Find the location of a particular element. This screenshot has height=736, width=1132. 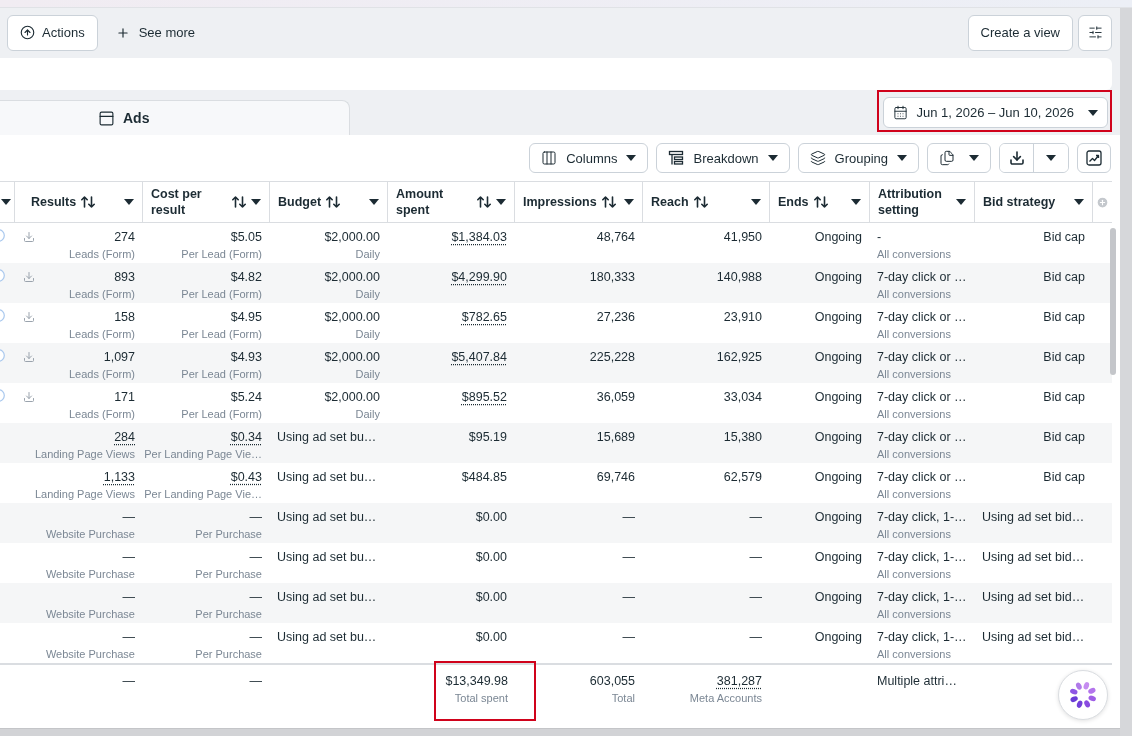

grouping-button: Grouping is located at coordinates (858, 158).